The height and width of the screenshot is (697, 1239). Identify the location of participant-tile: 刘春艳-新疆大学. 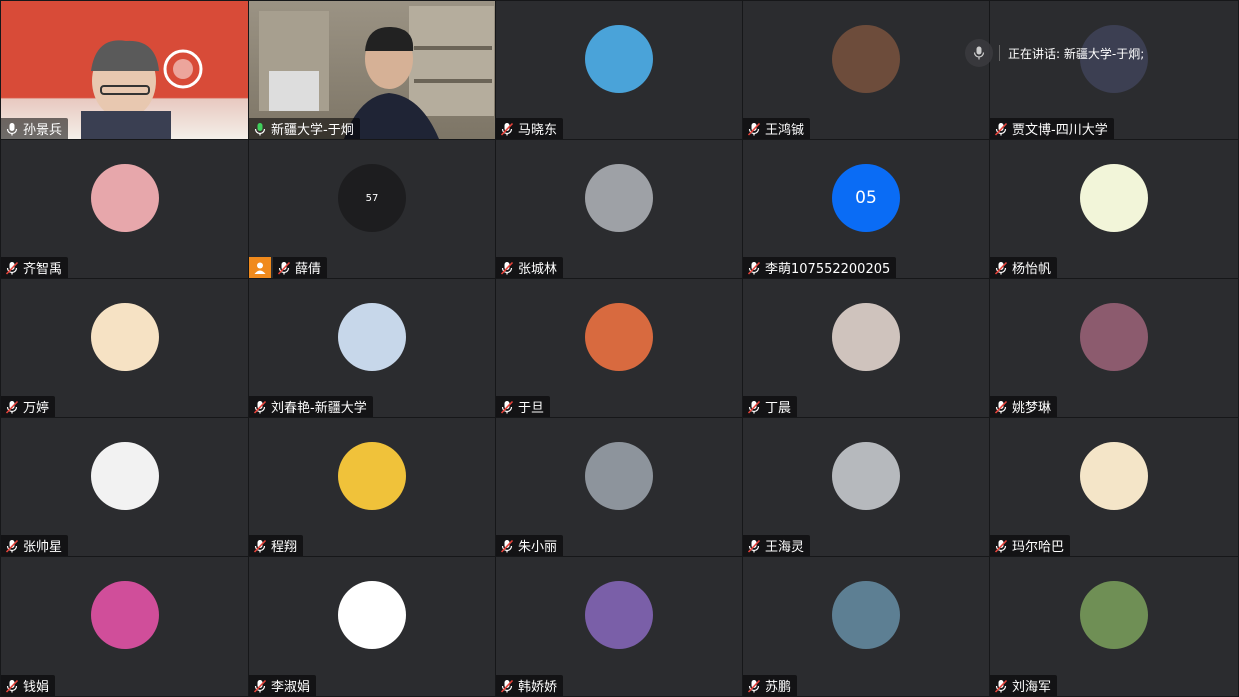
(372, 348).